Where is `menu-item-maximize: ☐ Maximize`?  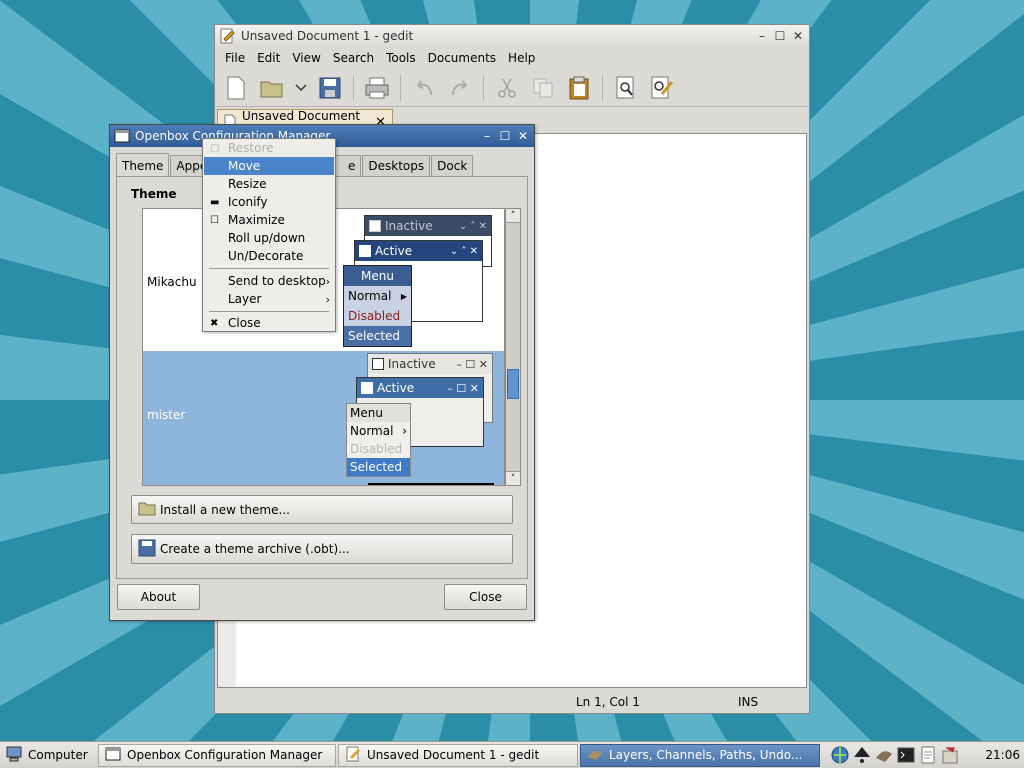
menu-item-maximize: ☐ Maximize is located at coordinates (269, 220).